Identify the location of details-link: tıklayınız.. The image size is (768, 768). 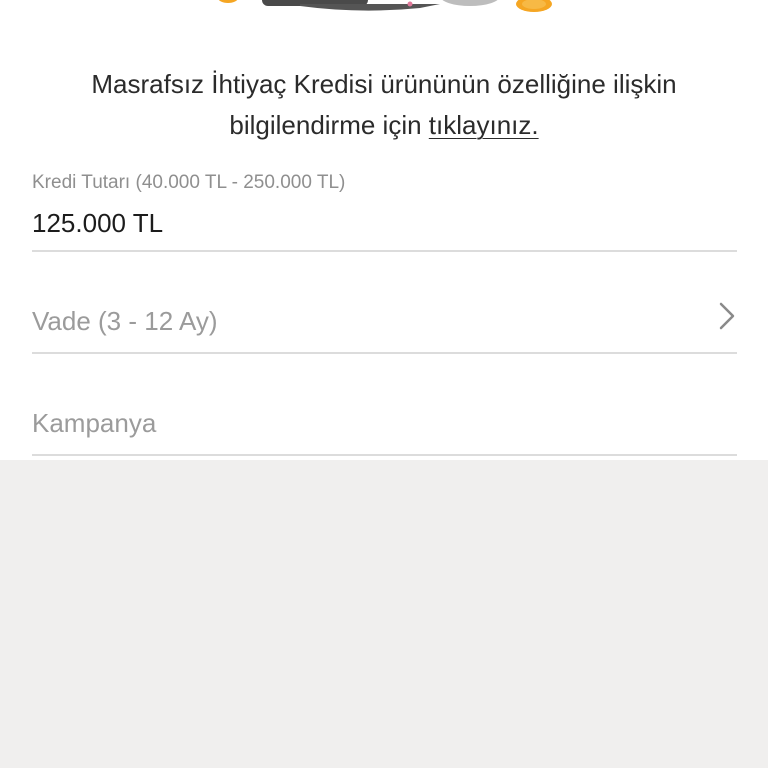
(484, 125).